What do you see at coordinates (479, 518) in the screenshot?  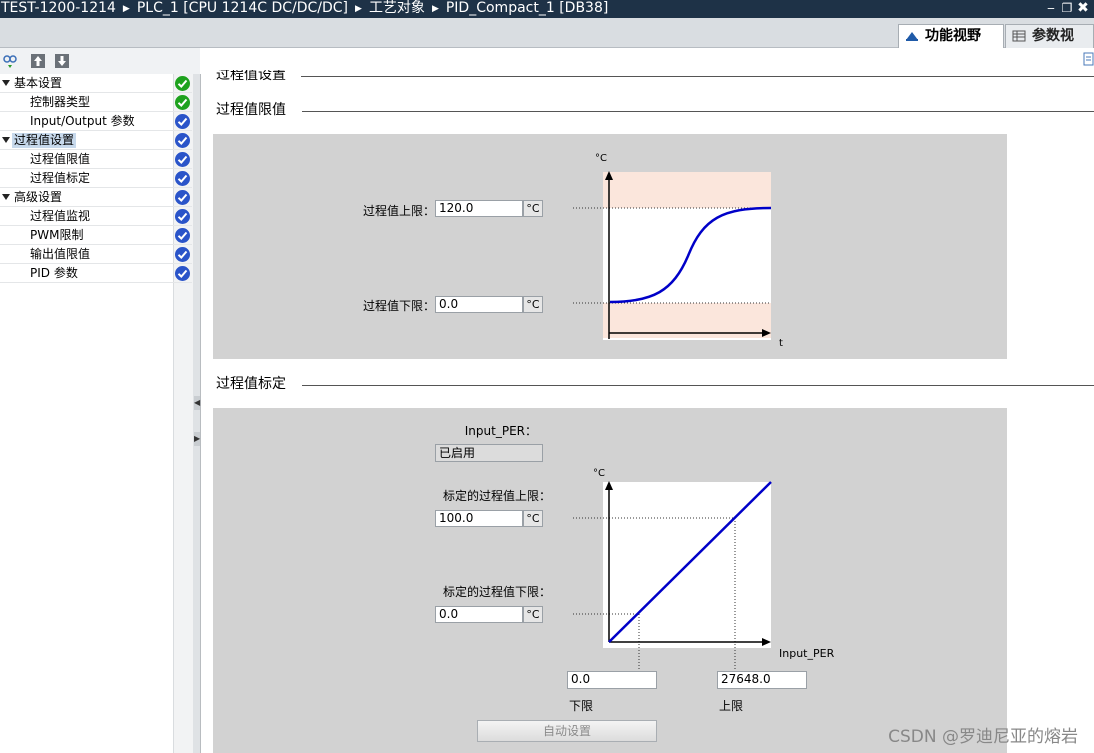 I see `scaled-upper-input: 100.0` at bounding box center [479, 518].